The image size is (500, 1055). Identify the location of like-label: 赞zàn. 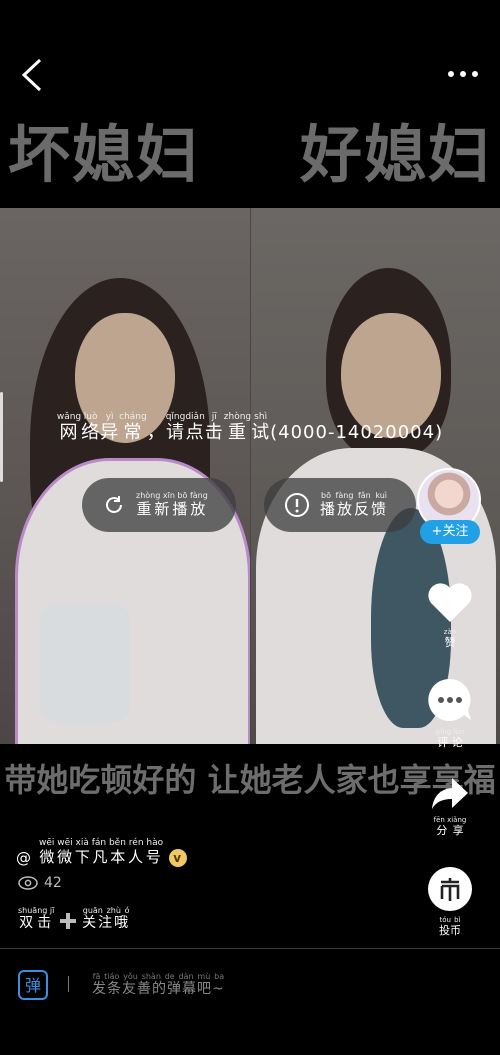
(450, 638).